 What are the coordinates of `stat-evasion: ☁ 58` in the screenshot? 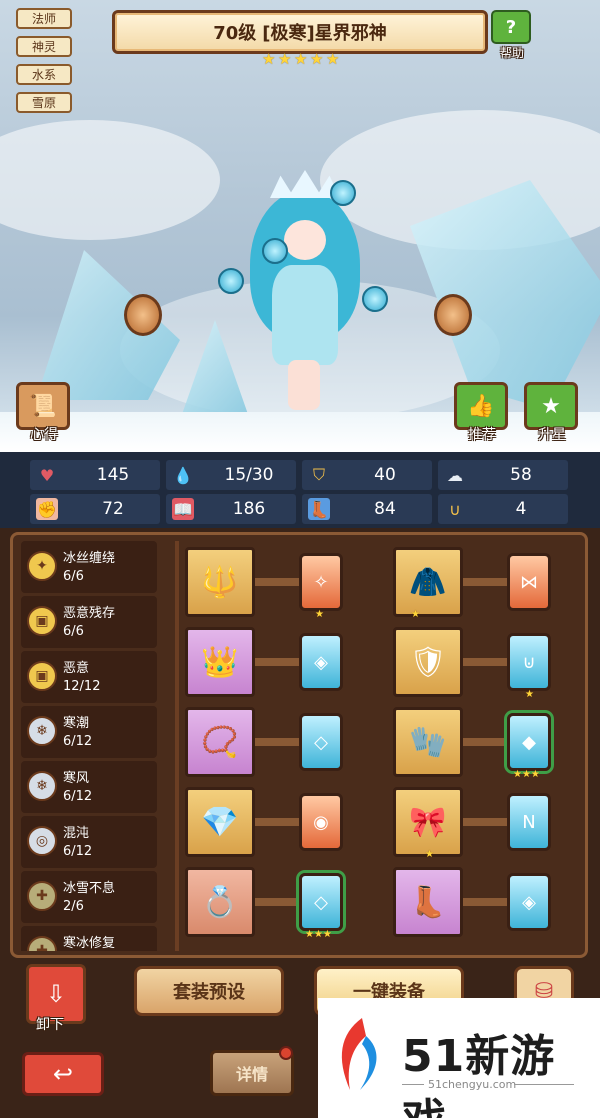 It's located at (503, 475).